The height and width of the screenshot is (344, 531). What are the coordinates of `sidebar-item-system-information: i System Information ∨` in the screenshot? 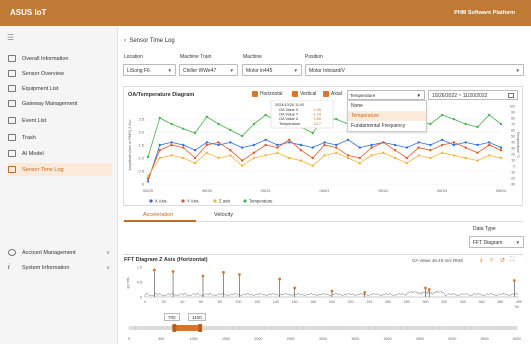 It's located at (60, 267).